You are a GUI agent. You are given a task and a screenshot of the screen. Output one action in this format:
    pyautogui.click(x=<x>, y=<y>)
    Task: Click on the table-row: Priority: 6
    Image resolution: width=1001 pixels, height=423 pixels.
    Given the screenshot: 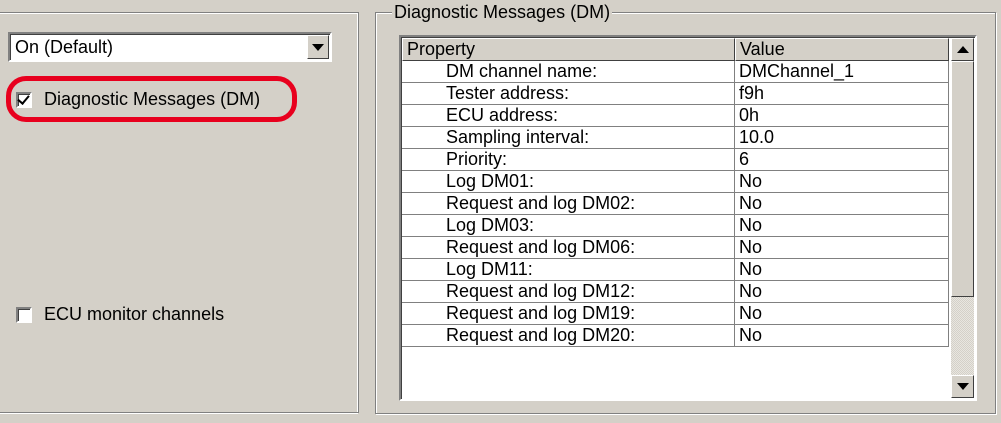 What is the action you would take?
    pyautogui.click(x=675, y=160)
    